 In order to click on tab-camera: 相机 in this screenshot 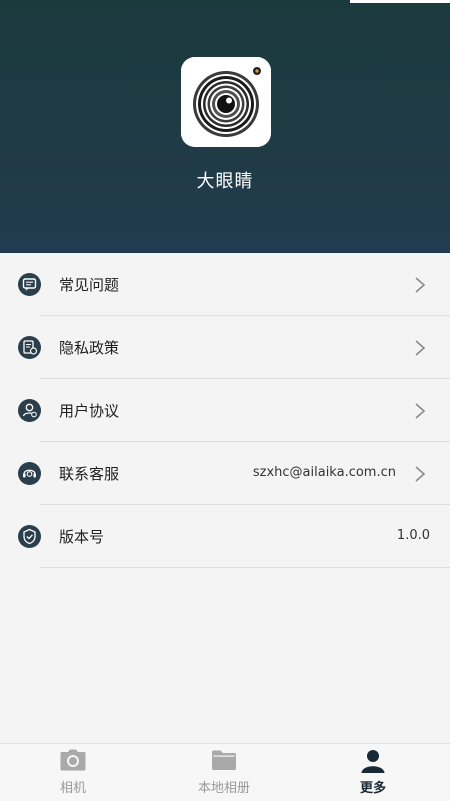, I will do `click(73, 772)`.